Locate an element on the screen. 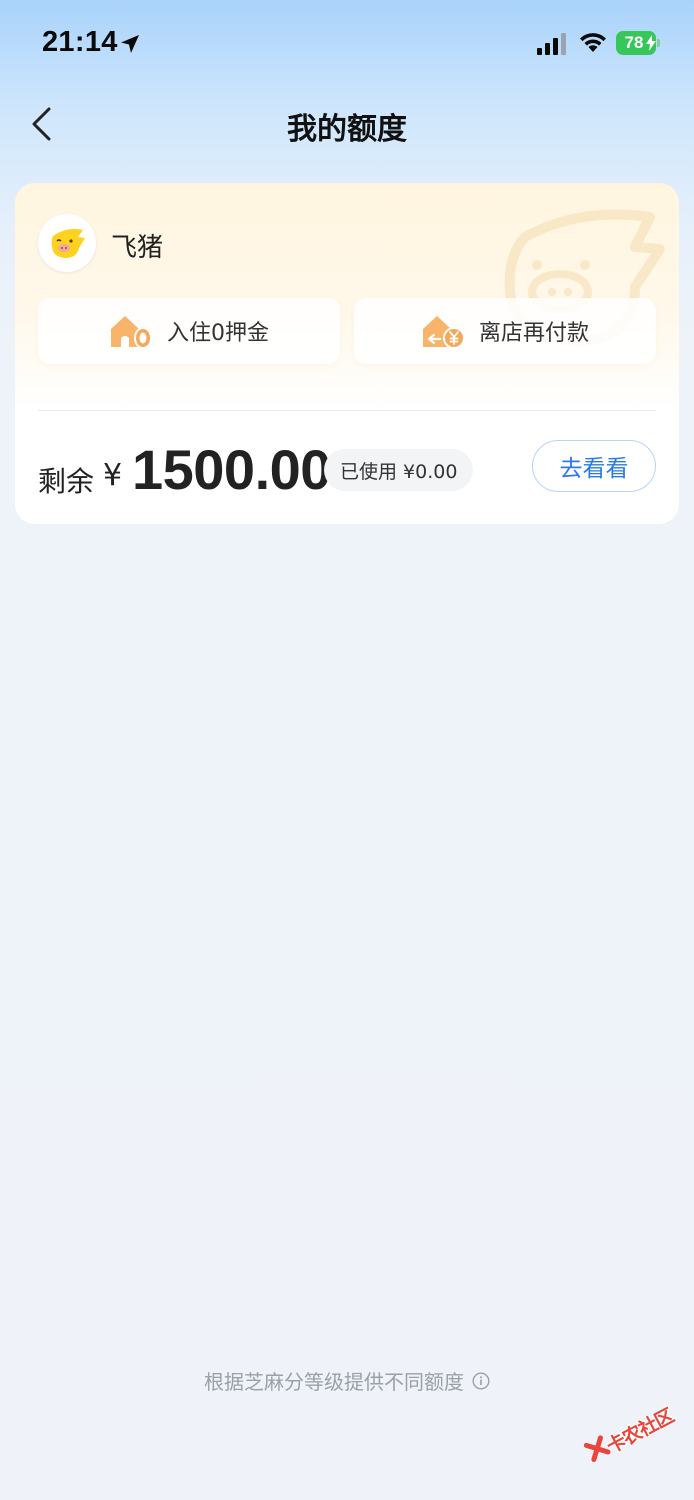  status-bar: 21:14 78 is located at coordinates (347, 44).